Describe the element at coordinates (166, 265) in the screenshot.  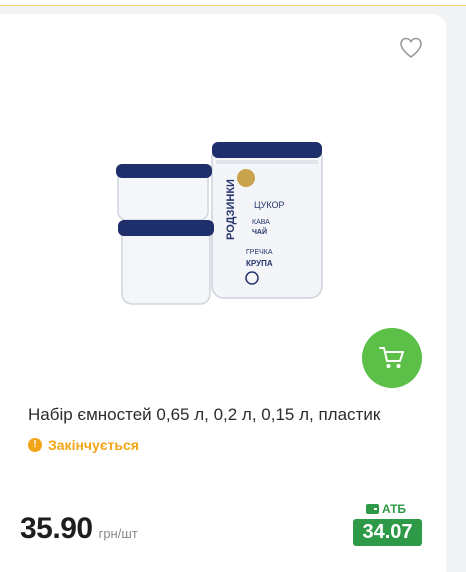
I see `small-container-bottom` at that location.